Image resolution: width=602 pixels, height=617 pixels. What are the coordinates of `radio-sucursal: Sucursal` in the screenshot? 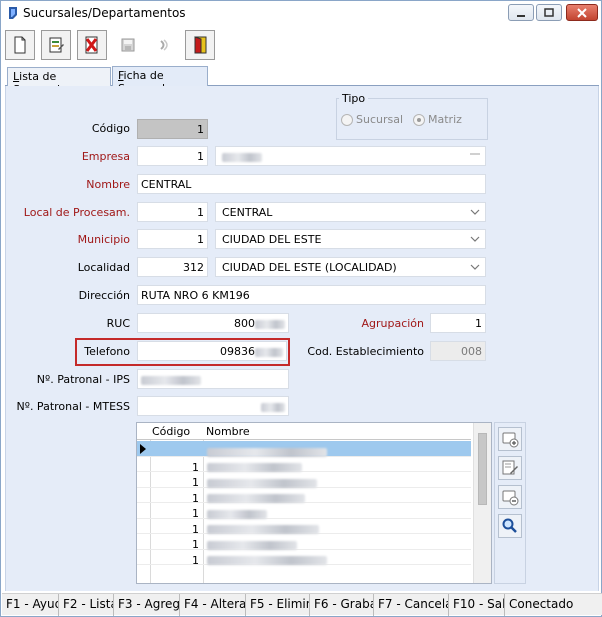 It's located at (372, 119).